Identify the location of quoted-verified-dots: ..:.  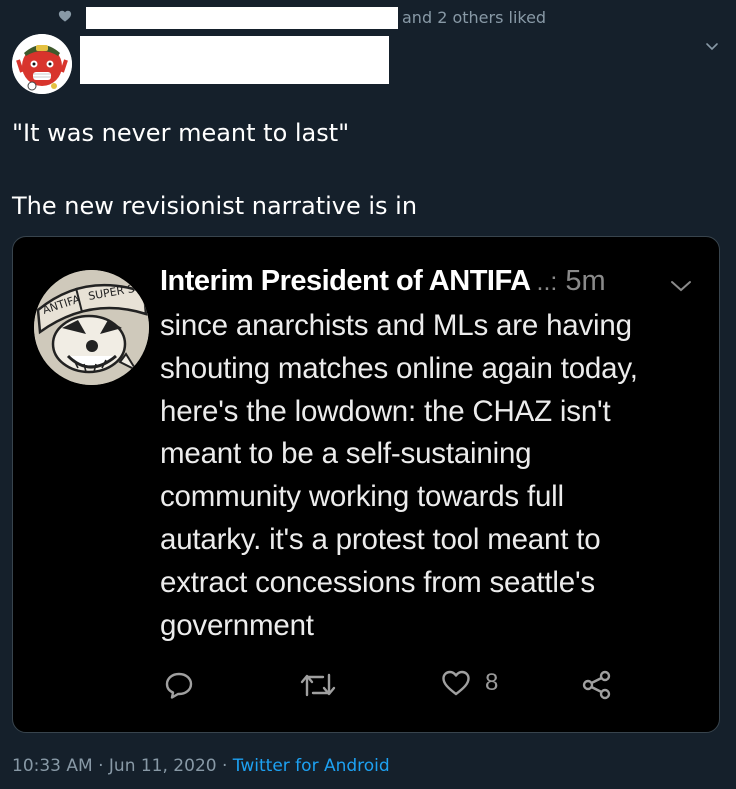
(547, 282).